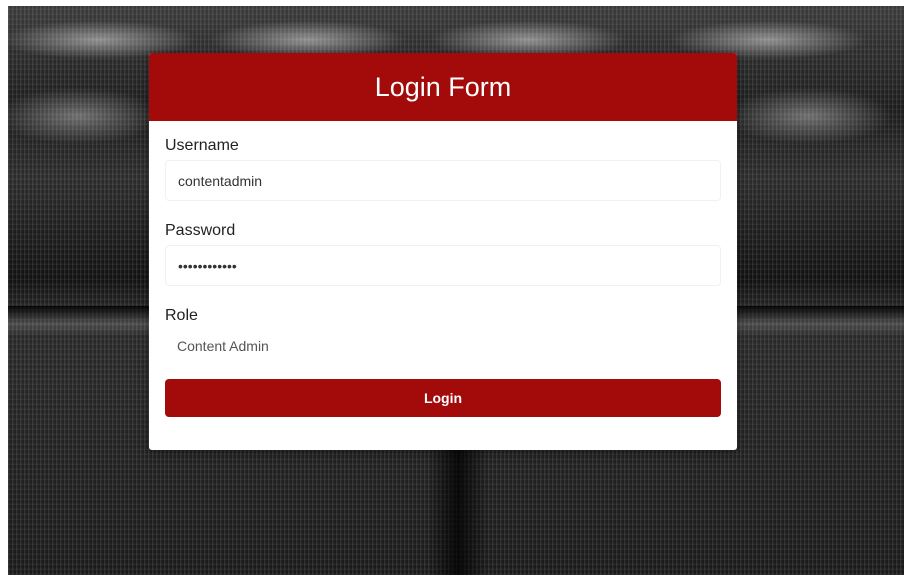 This screenshot has width=904, height=575. I want to click on password-label: Password, so click(200, 230).